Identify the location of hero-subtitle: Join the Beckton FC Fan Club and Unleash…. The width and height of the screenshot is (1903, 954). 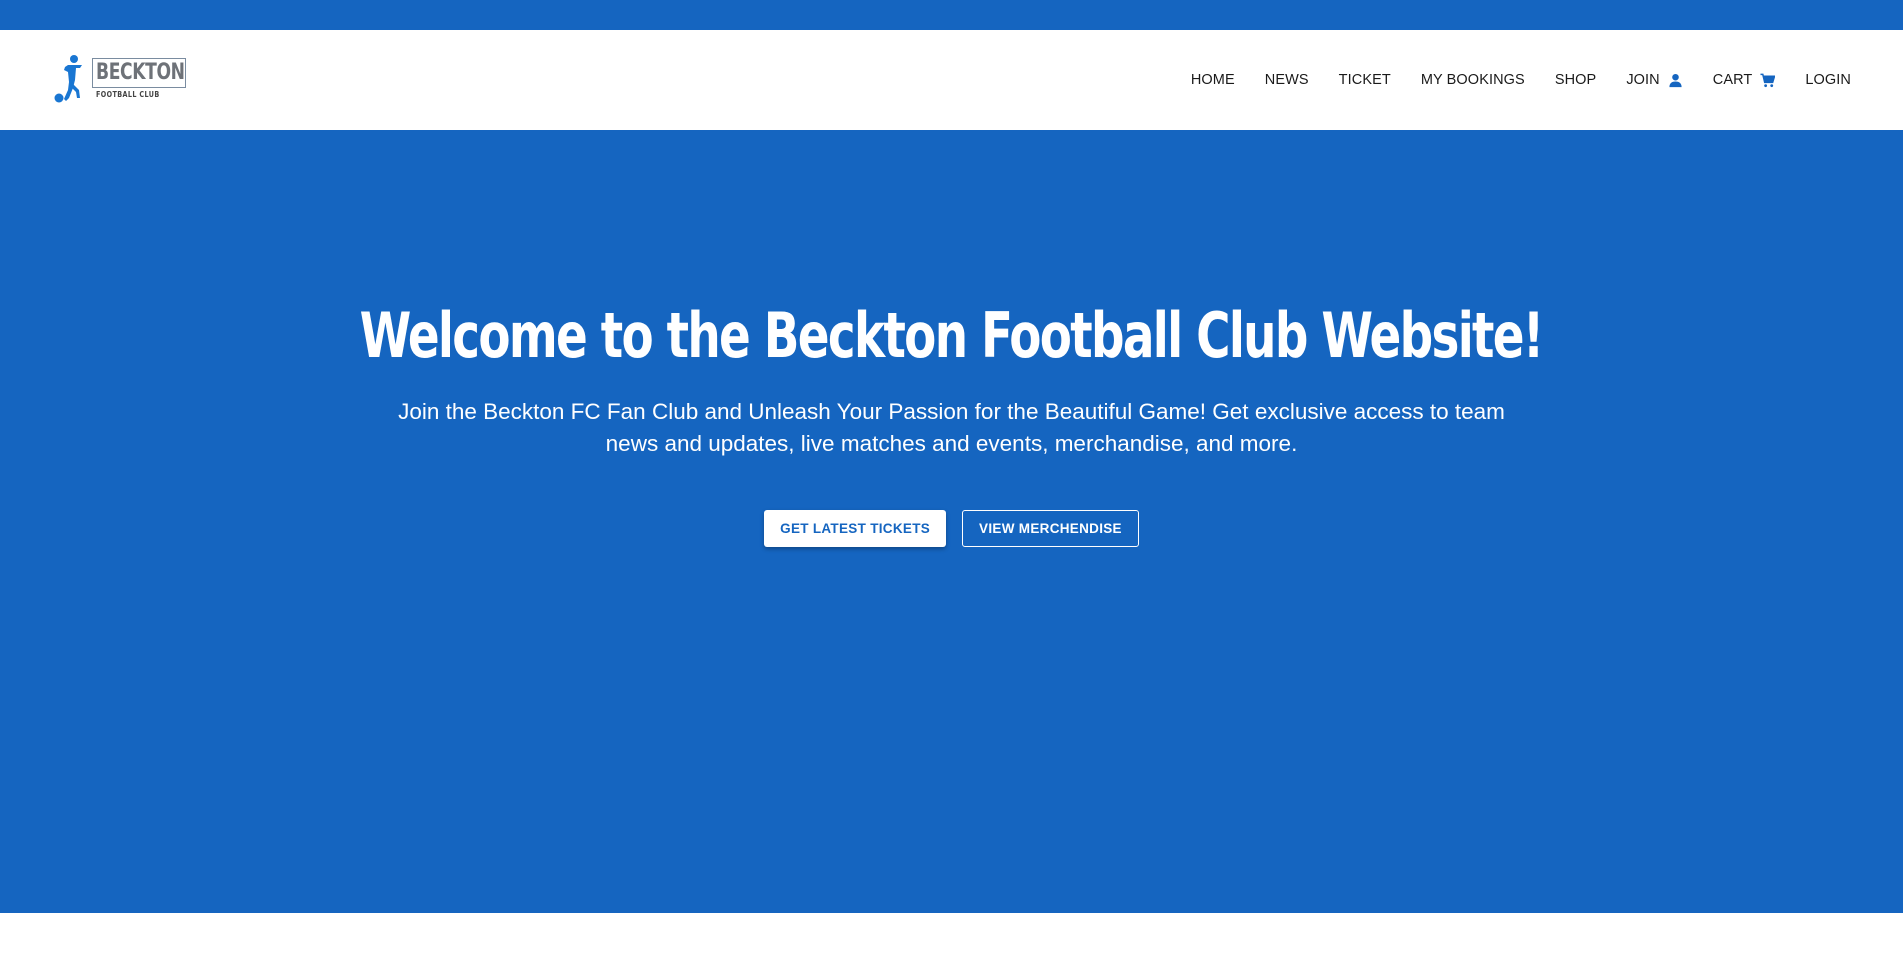
(951, 428).